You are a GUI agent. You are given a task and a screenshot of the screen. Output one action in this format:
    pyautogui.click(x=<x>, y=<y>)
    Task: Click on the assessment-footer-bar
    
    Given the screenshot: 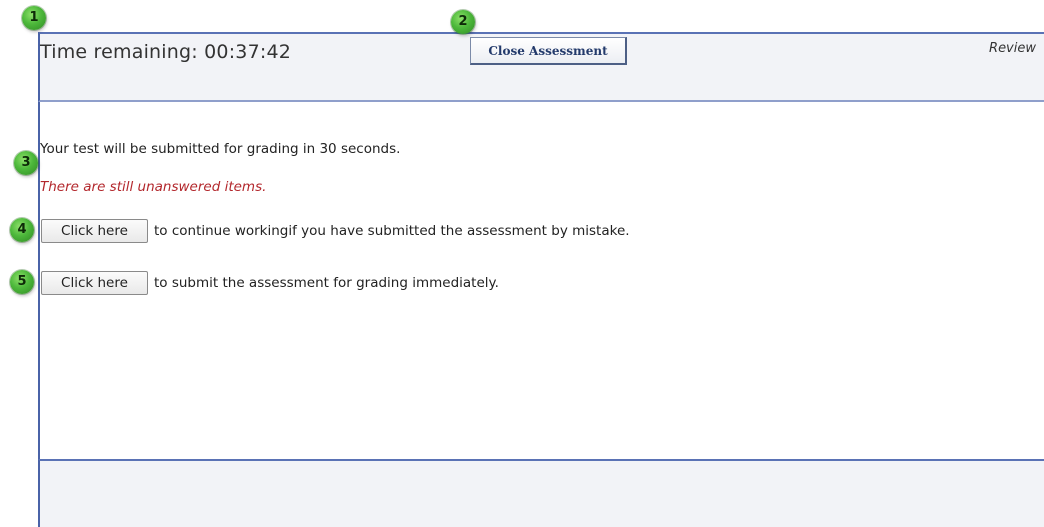 What is the action you would take?
    pyautogui.click(x=541, y=493)
    